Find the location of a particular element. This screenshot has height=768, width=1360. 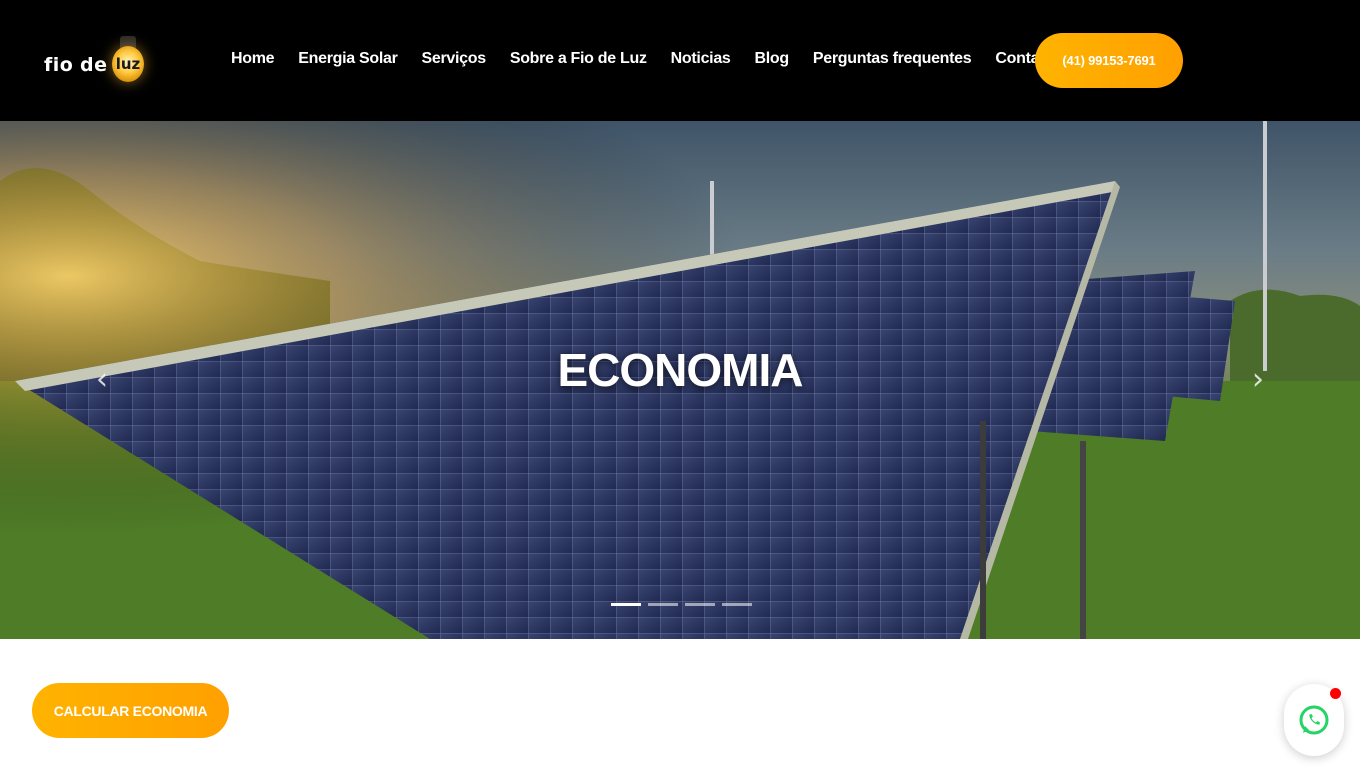

logo-word-fio: fio is located at coordinates (59, 65).